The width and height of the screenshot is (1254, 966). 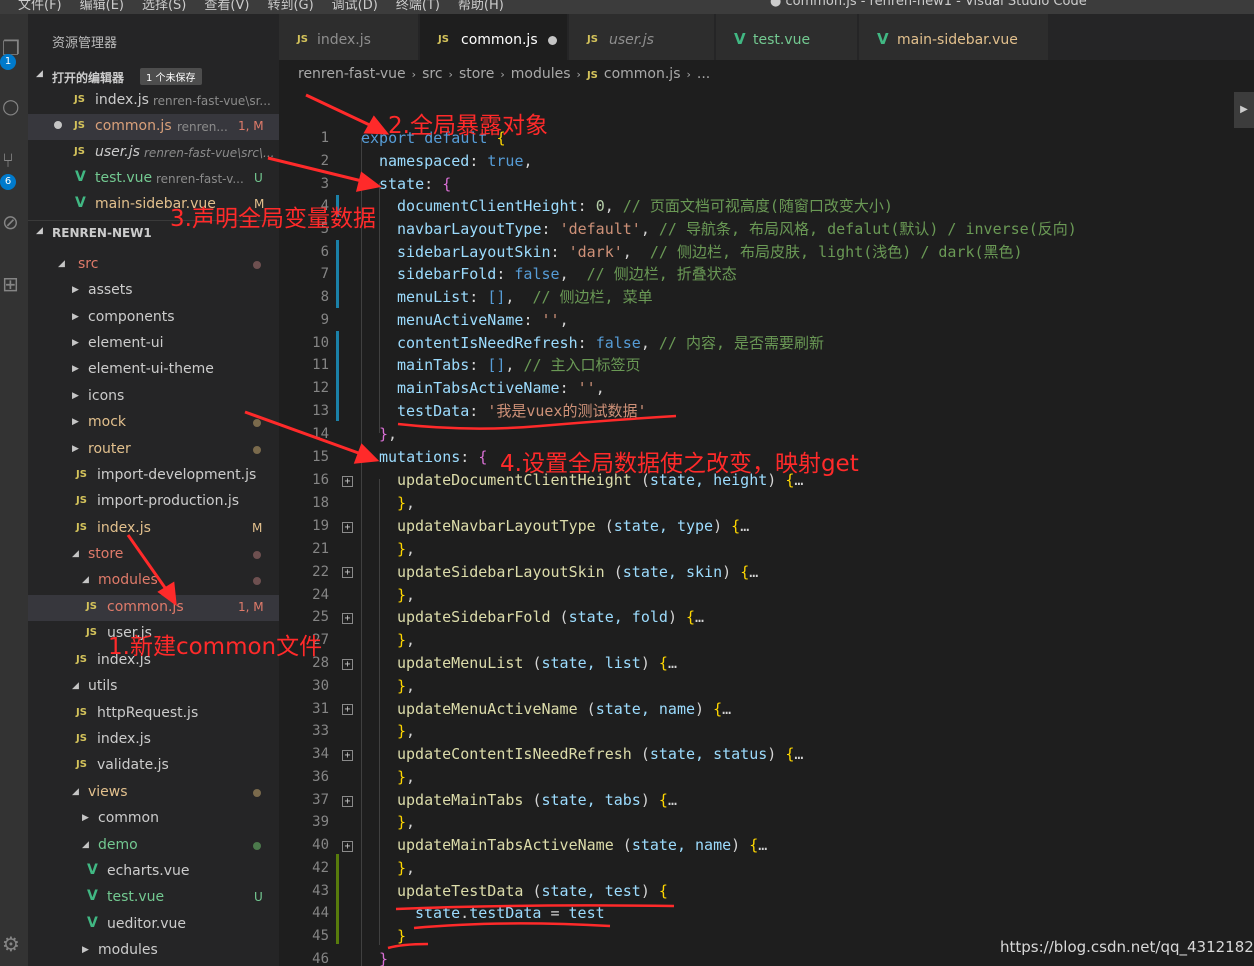 What do you see at coordinates (468, 126) in the screenshot?
I see `annotation-step-2: 2.全局暴露对象` at bounding box center [468, 126].